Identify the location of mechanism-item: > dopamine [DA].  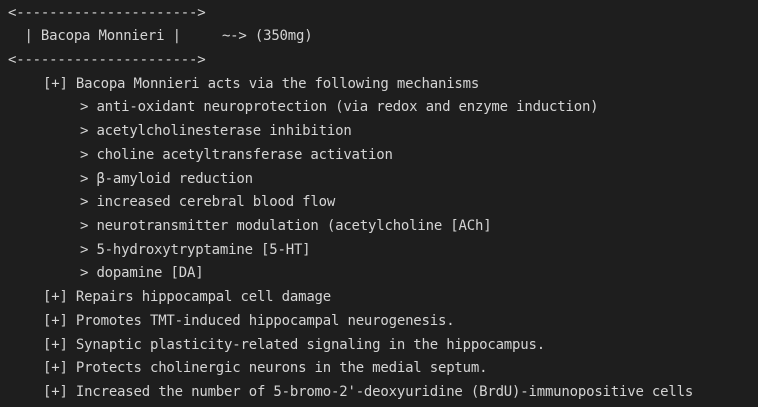
(142, 273).